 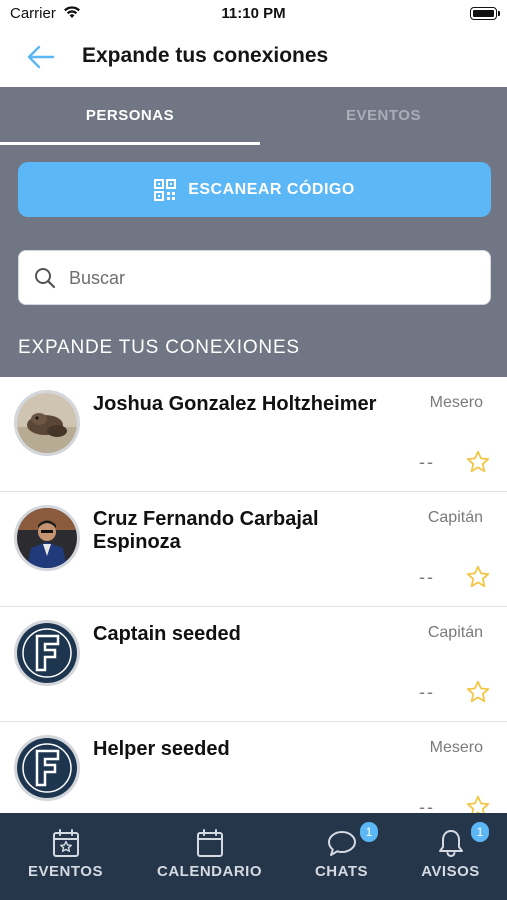 I want to click on bottom-tab-label: CHATS, so click(x=341, y=871).